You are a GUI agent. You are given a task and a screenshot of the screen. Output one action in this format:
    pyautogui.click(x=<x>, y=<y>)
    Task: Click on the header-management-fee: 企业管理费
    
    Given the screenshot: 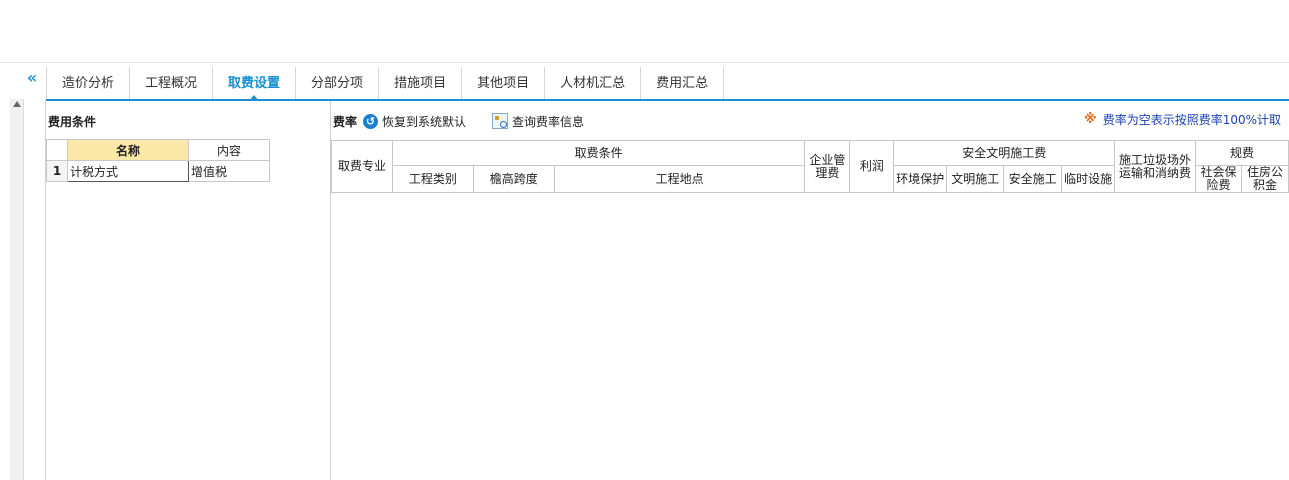 What is the action you would take?
    pyautogui.click(x=827, y=166)
    